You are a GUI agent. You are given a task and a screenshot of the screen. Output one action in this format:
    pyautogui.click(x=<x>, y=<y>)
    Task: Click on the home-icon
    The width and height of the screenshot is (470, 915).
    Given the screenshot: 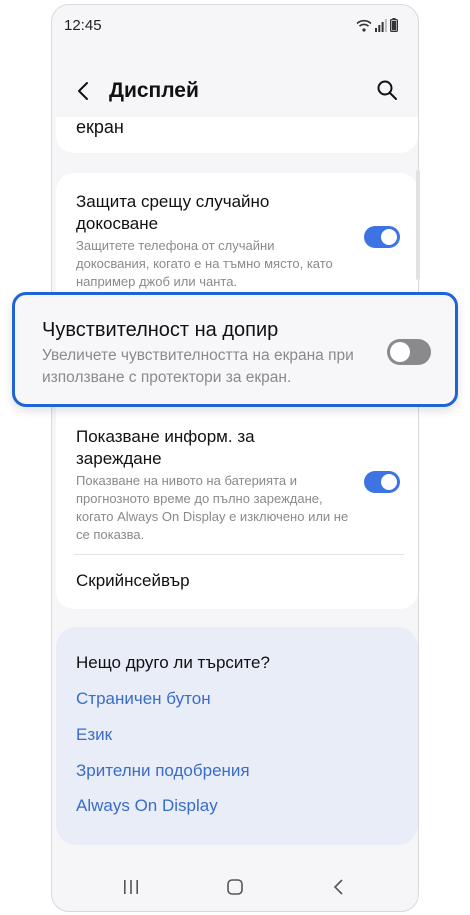 What is the action you would take?
    pyautogui.click(x=235, y=887)
    